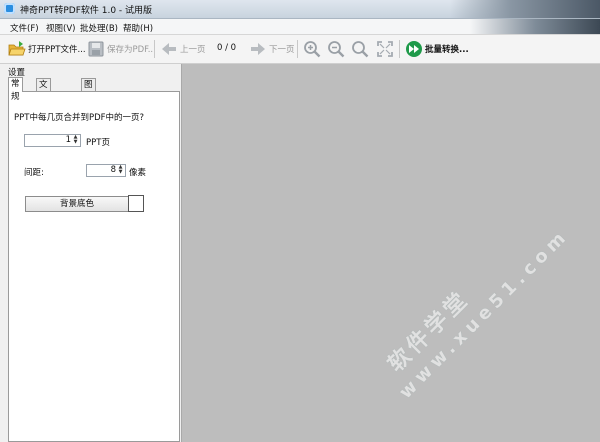 This screenshot has width=600, height=442. I want to click on next-page-label: 下一页, so click(282, 50).